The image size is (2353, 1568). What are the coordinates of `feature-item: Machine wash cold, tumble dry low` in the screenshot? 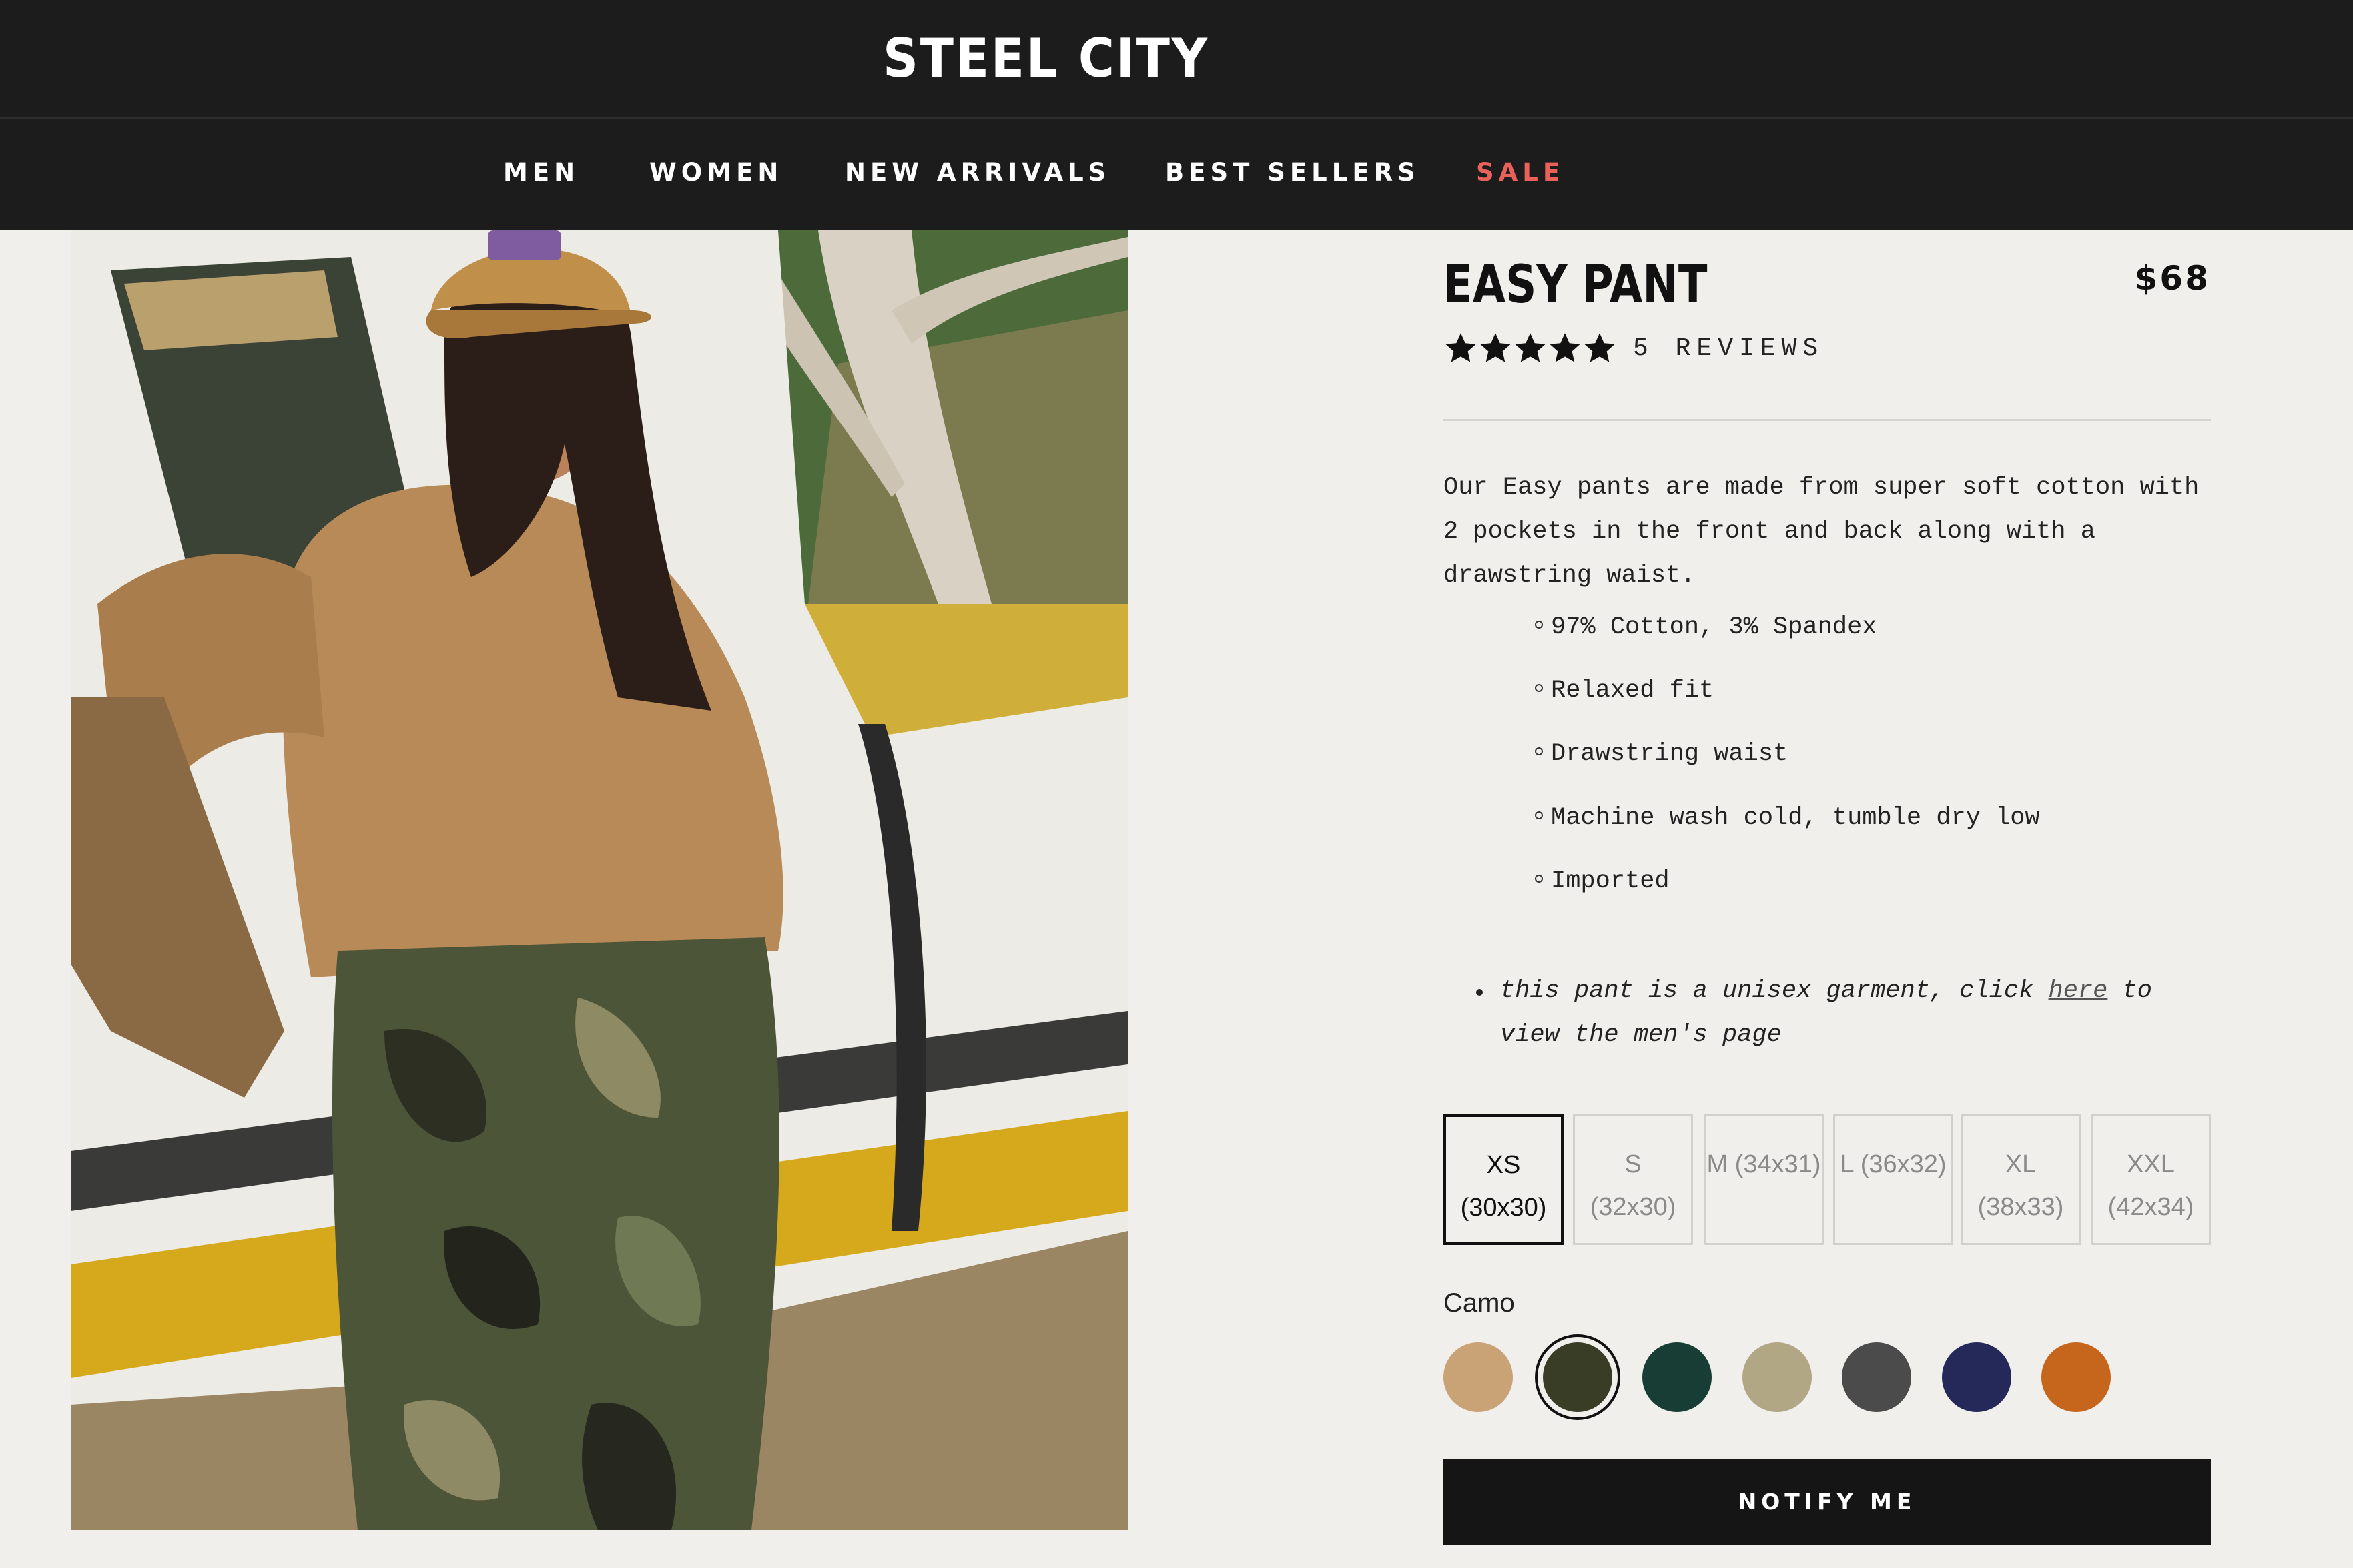 It's located at (1787, 818).